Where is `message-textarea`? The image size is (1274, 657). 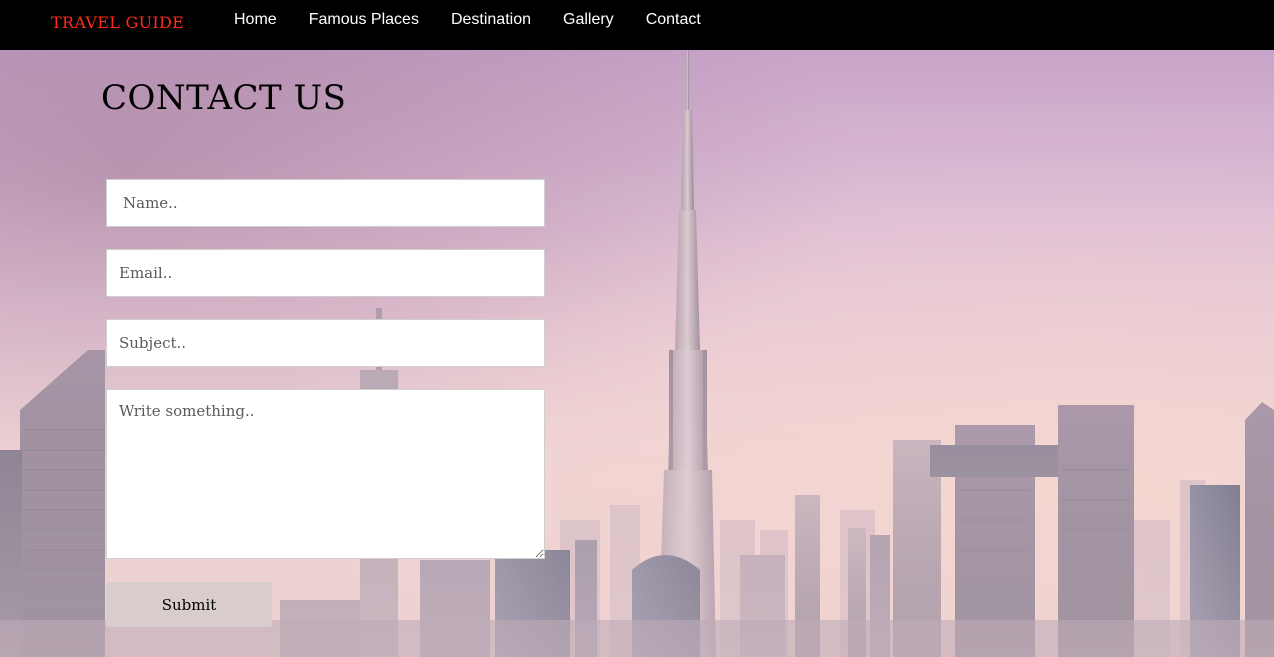 message-textarea is located at coordinates (325, 474).